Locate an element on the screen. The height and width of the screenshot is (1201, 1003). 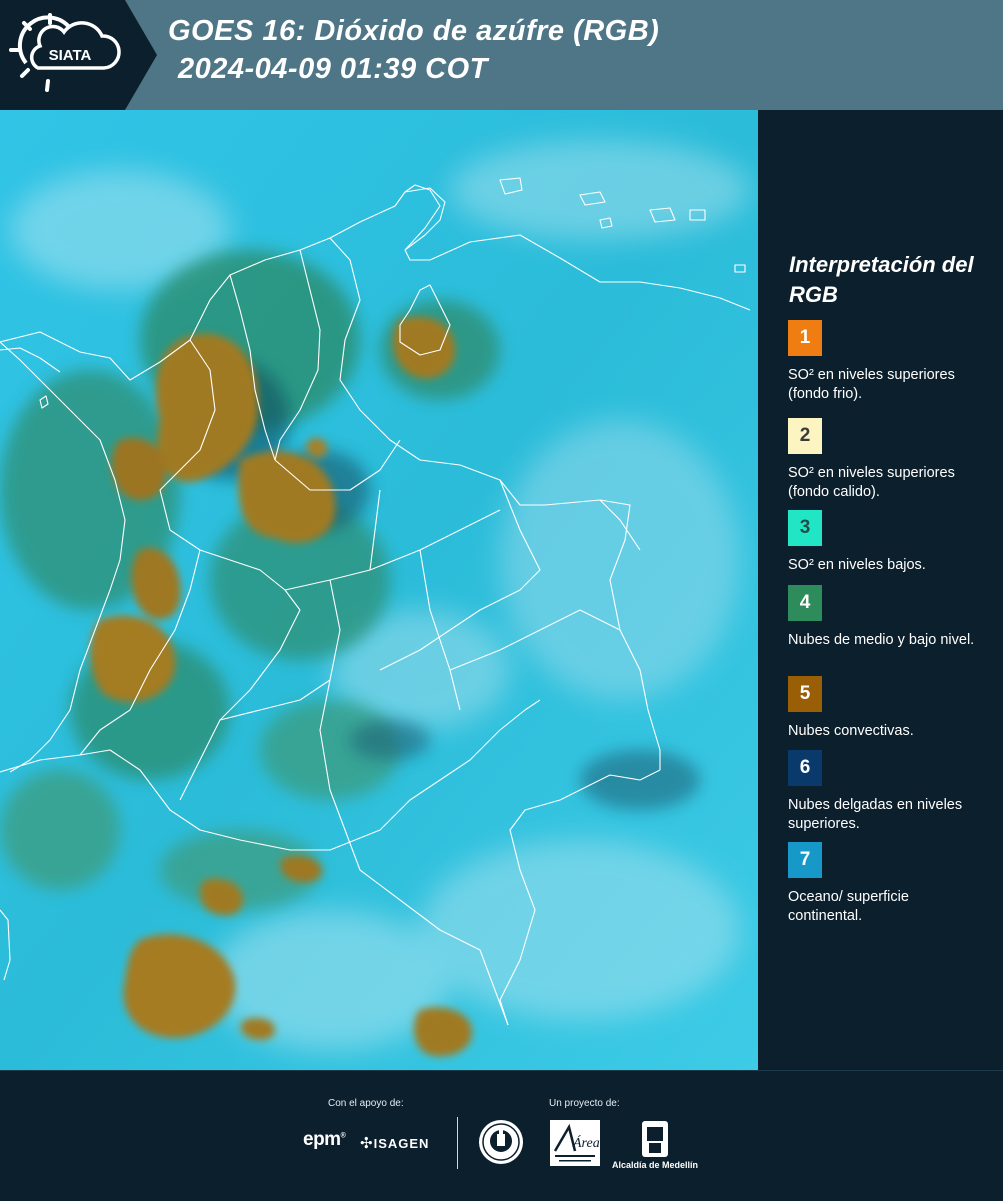
epm-logo: epm® is located at coordinates (324, 1139).